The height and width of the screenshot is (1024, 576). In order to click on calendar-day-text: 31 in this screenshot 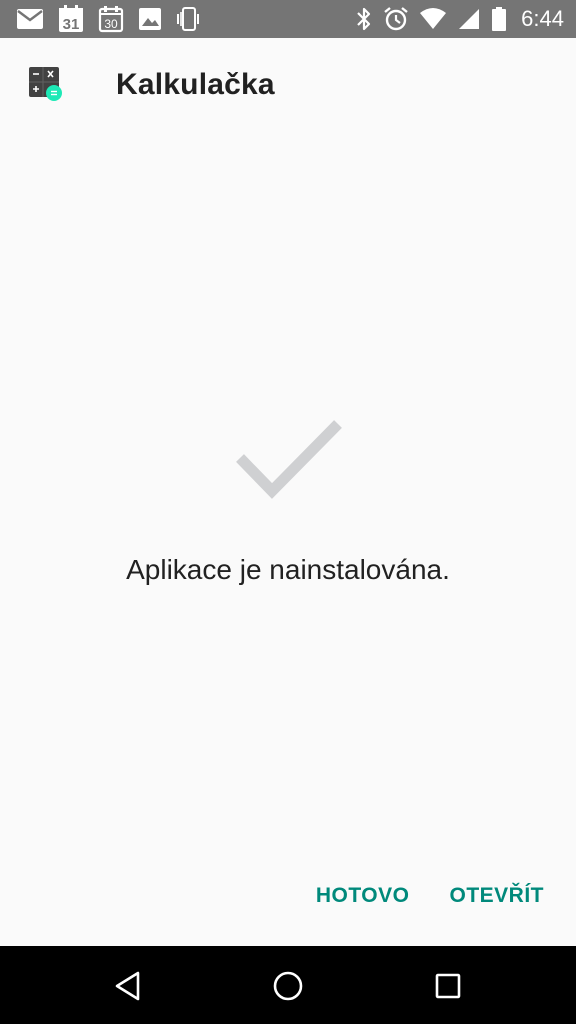, I will do `click(71, 24)`.